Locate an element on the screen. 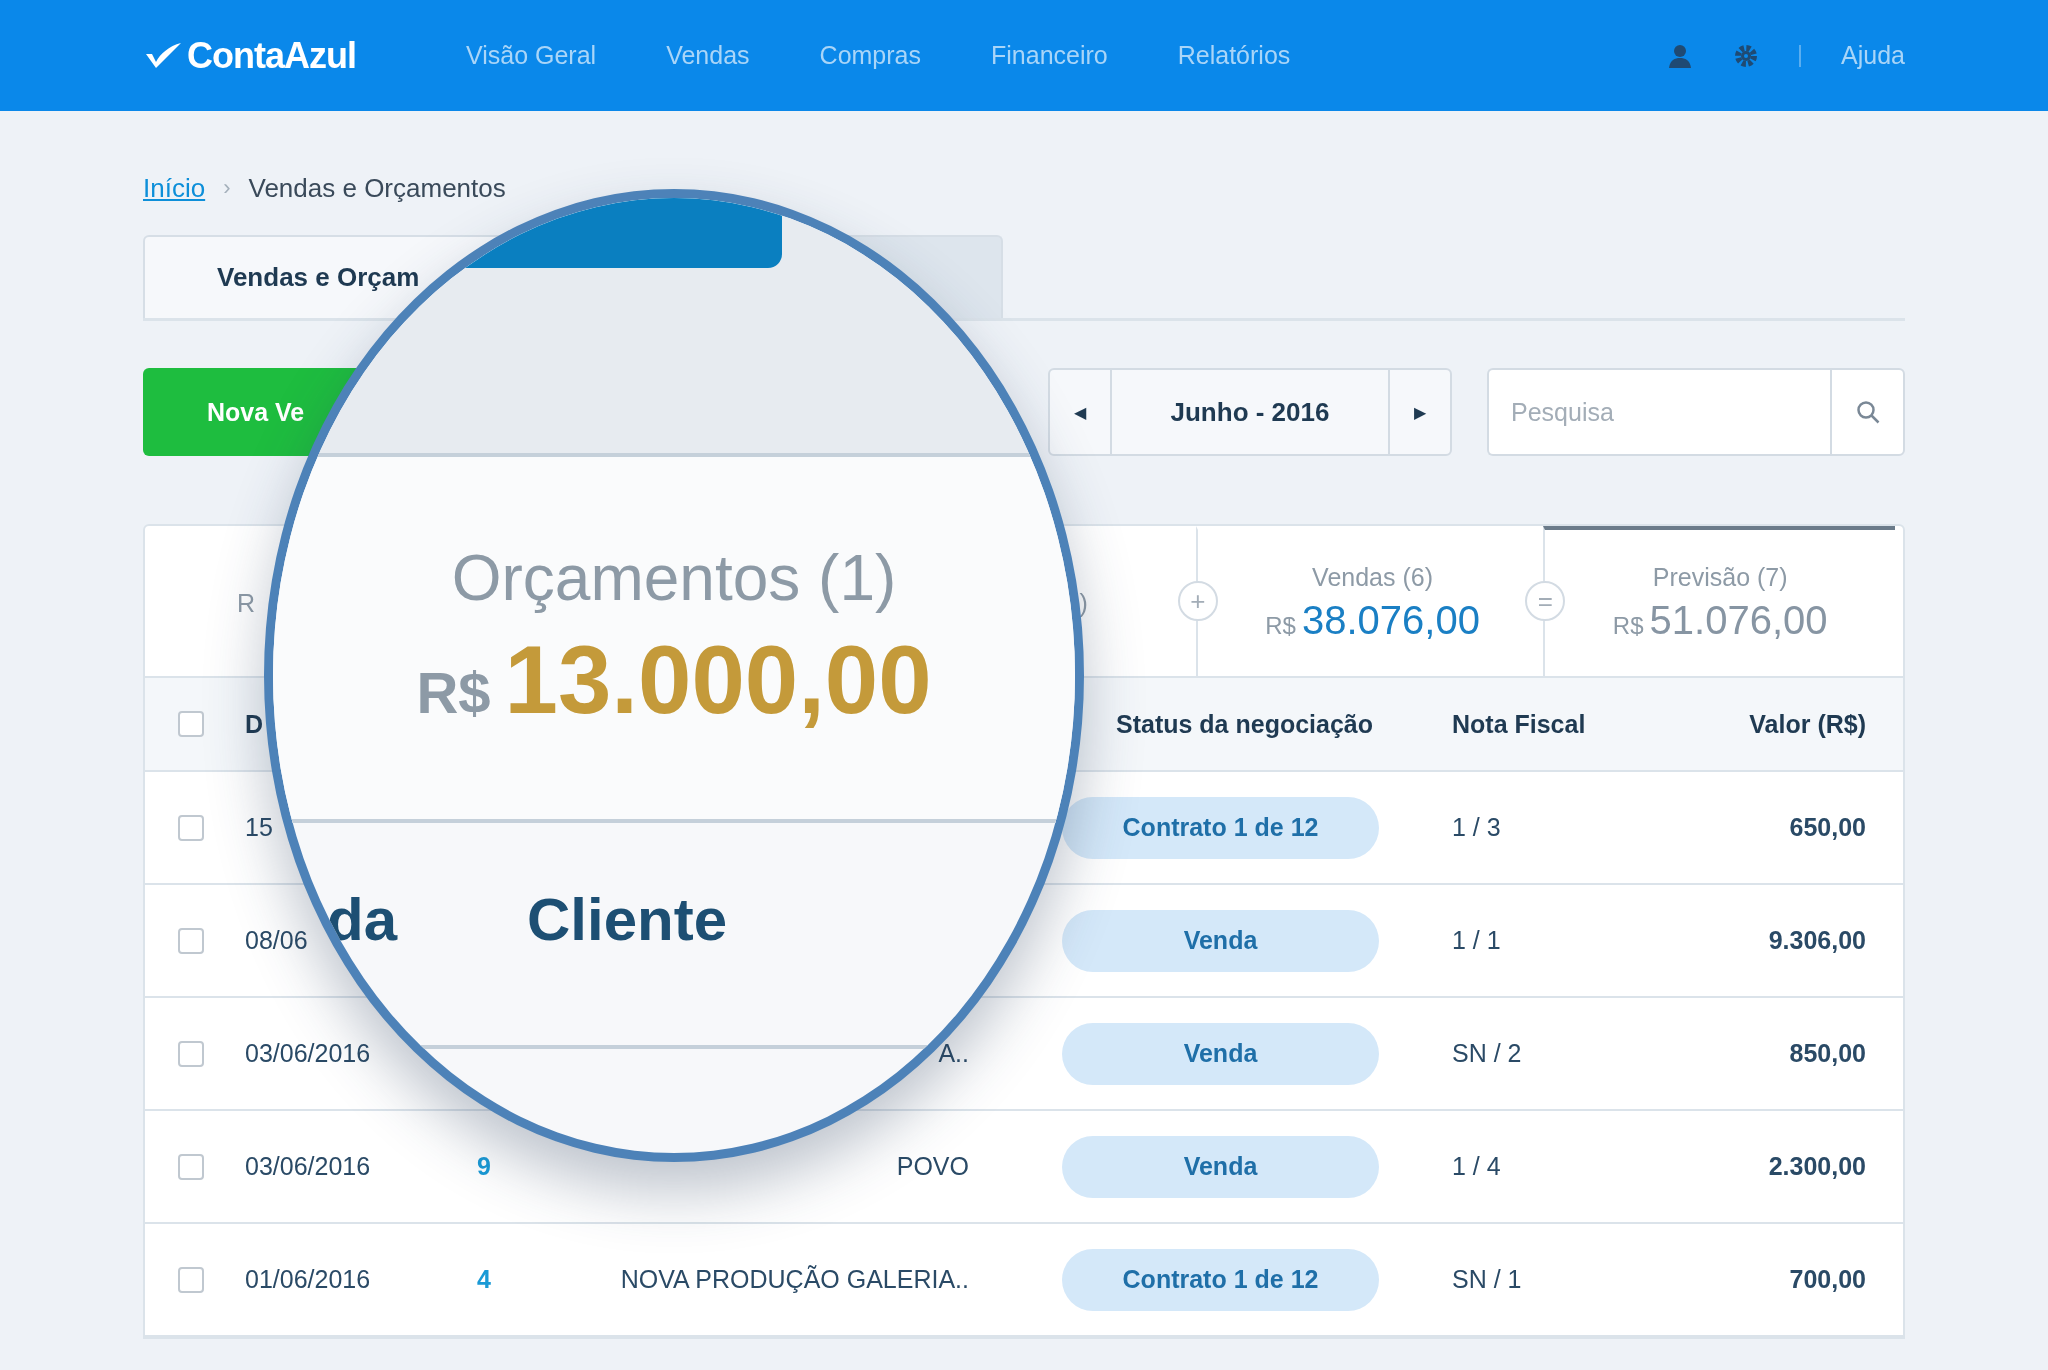 The image size is (2048, 1370). value-cell-text: 650,00 is located at coordinates (1827, 827).